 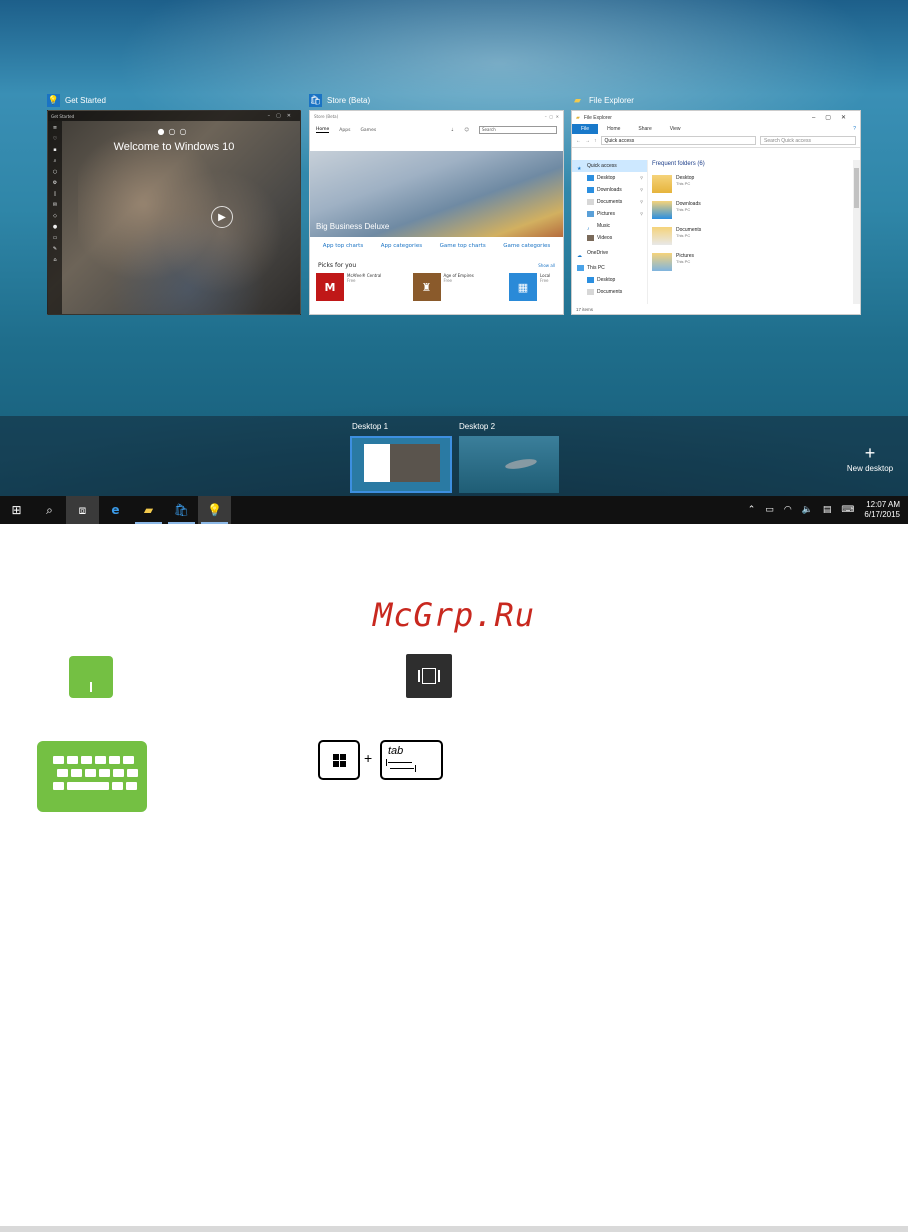 What do you see at coordinates (675, 129) in the screenshot?
I see `tab-view: View` at bounding box center [675, 129].